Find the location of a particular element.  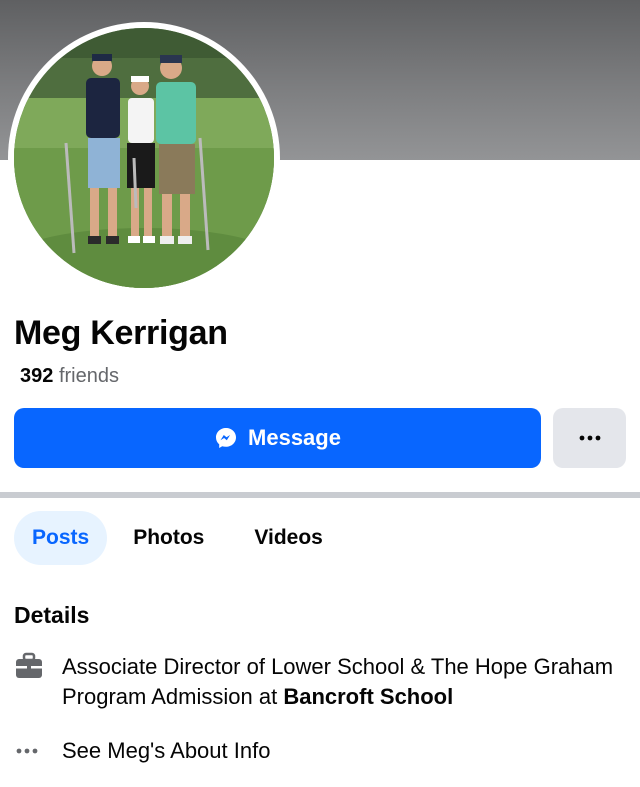

message-button-label: Message is located at coordinates (294, 437).